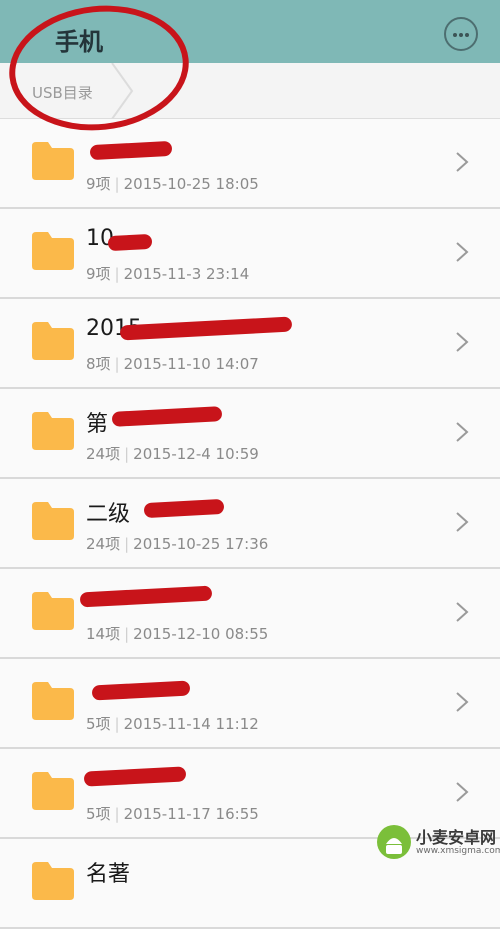 The height and width of the screenshot is (929, 500). Describe the element at coordinates (250, 254) in the screenshot. I see `folder-row: 10 9项 | 2015-11-3 23:14` at that location.